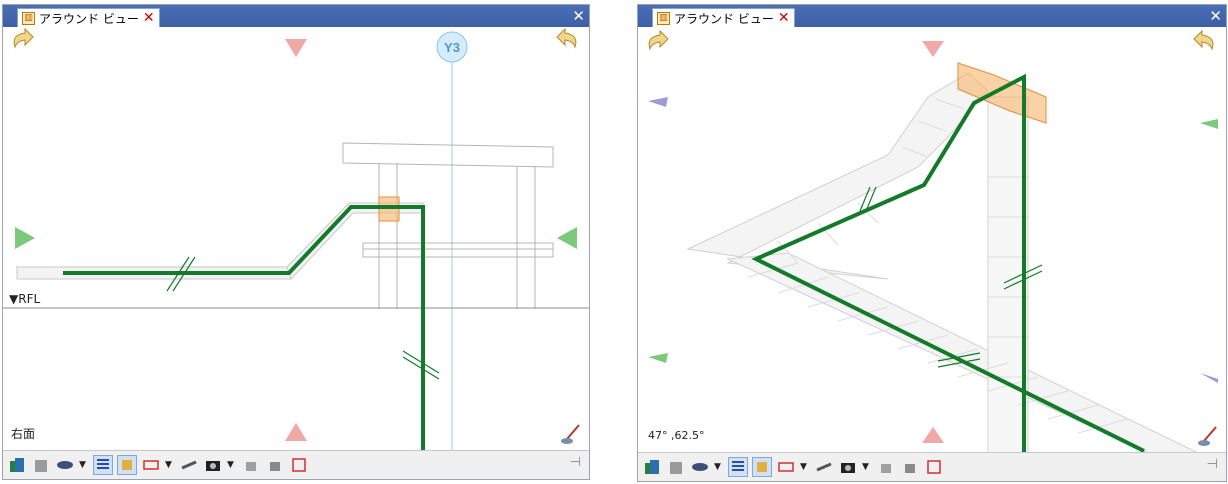 This screenshot has width=1228, height=484. What do you see at coordinates (220, 241) in the screenshot?
I see `cable-tray` at bounding box center [220, 241].